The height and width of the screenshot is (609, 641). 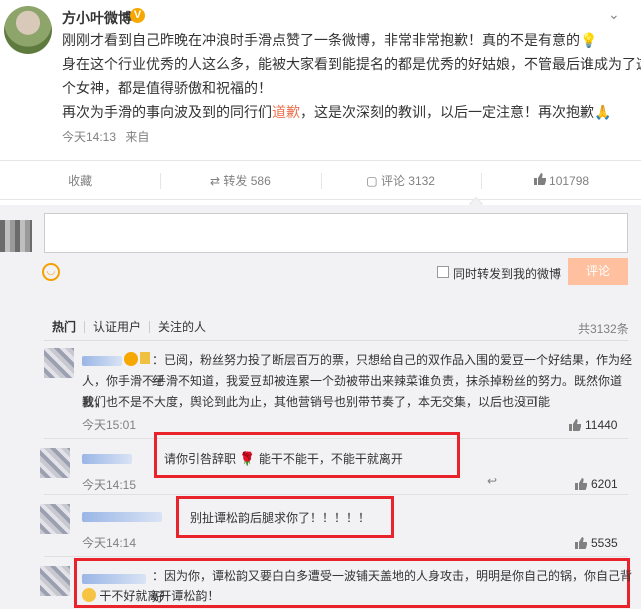 What do you see at coordinates (603, 112) in the screenshot?
I see `pray-emoji-icon: 🙏` at bounding box center [603, 112].